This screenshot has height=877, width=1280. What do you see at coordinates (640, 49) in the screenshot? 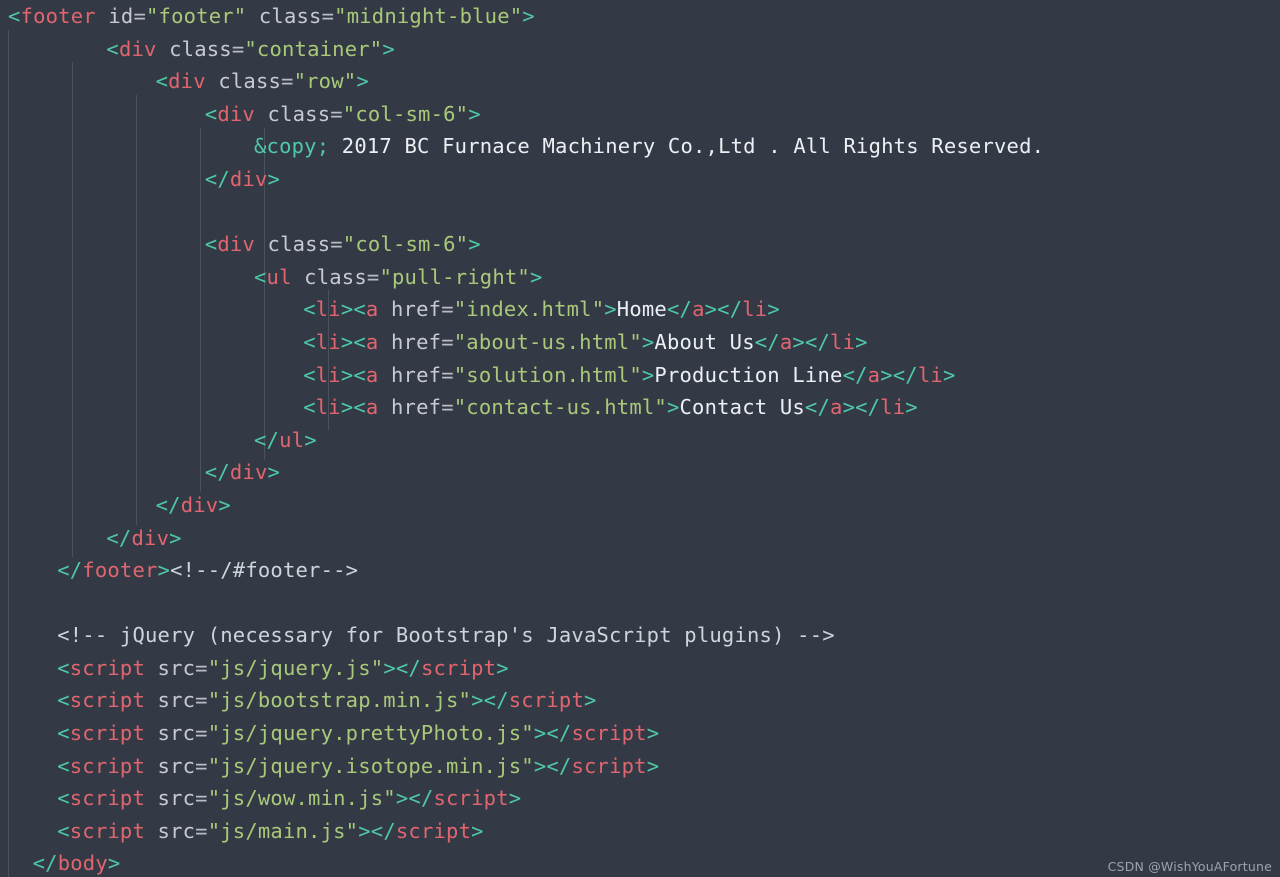
I see `code-line: <div class="container">` at bounding box center [640, 49].